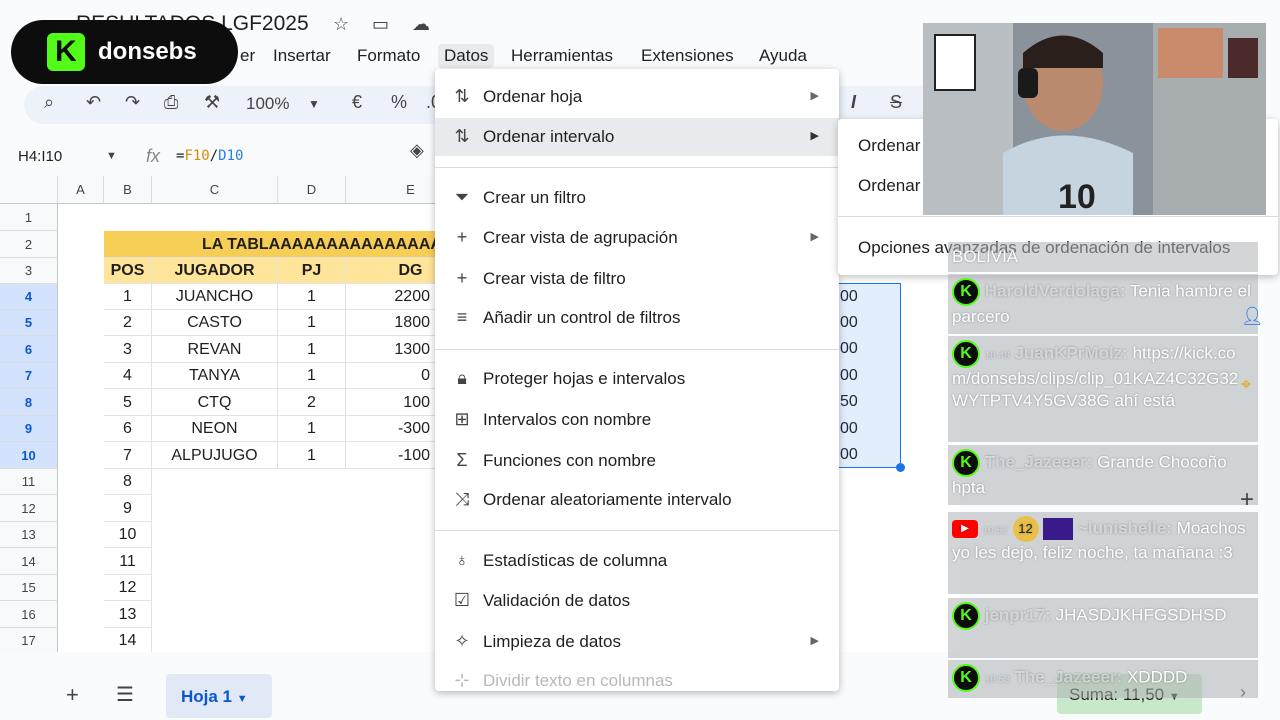 This screenshot has width=1280, height=720. I want to click on header-cell: JUGADOR, so click(215, 271).